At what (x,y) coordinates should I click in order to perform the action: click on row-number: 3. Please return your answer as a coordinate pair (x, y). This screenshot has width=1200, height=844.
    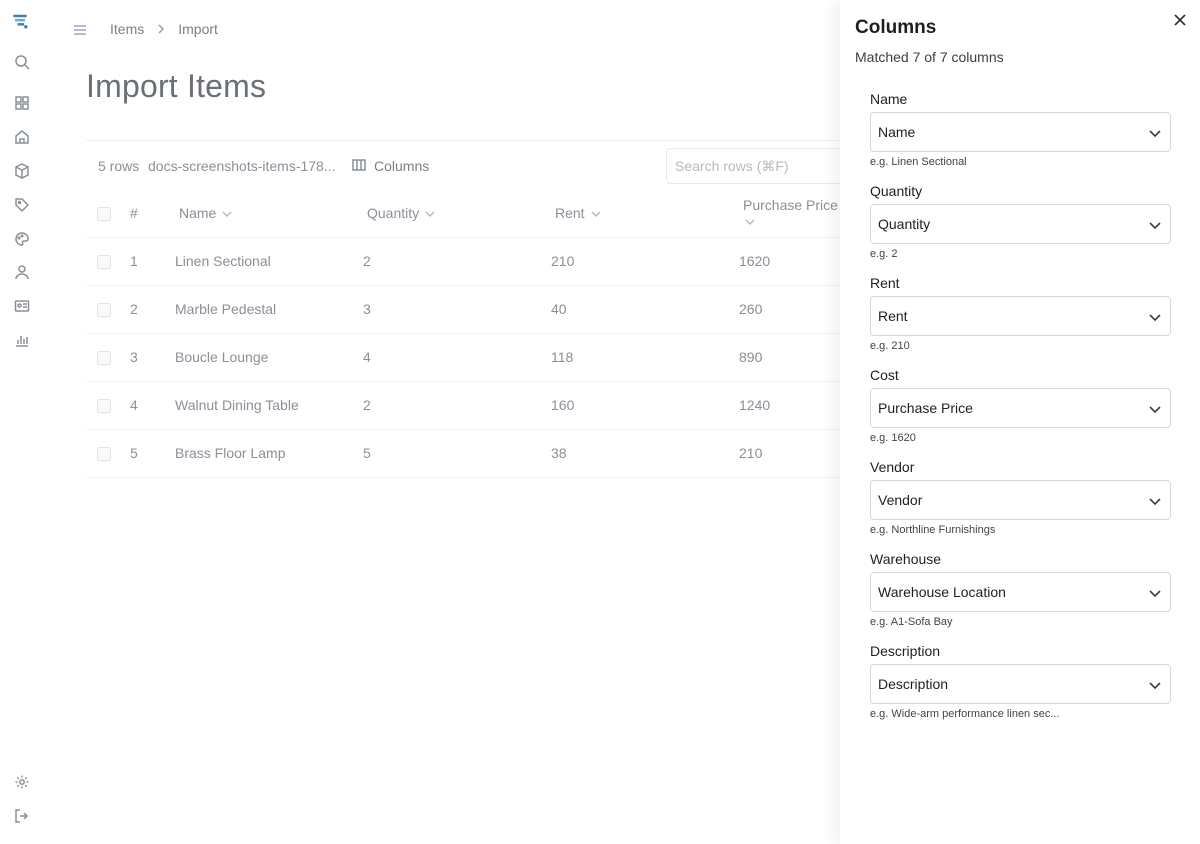
    Looking at the image, I should click on (152, 357).